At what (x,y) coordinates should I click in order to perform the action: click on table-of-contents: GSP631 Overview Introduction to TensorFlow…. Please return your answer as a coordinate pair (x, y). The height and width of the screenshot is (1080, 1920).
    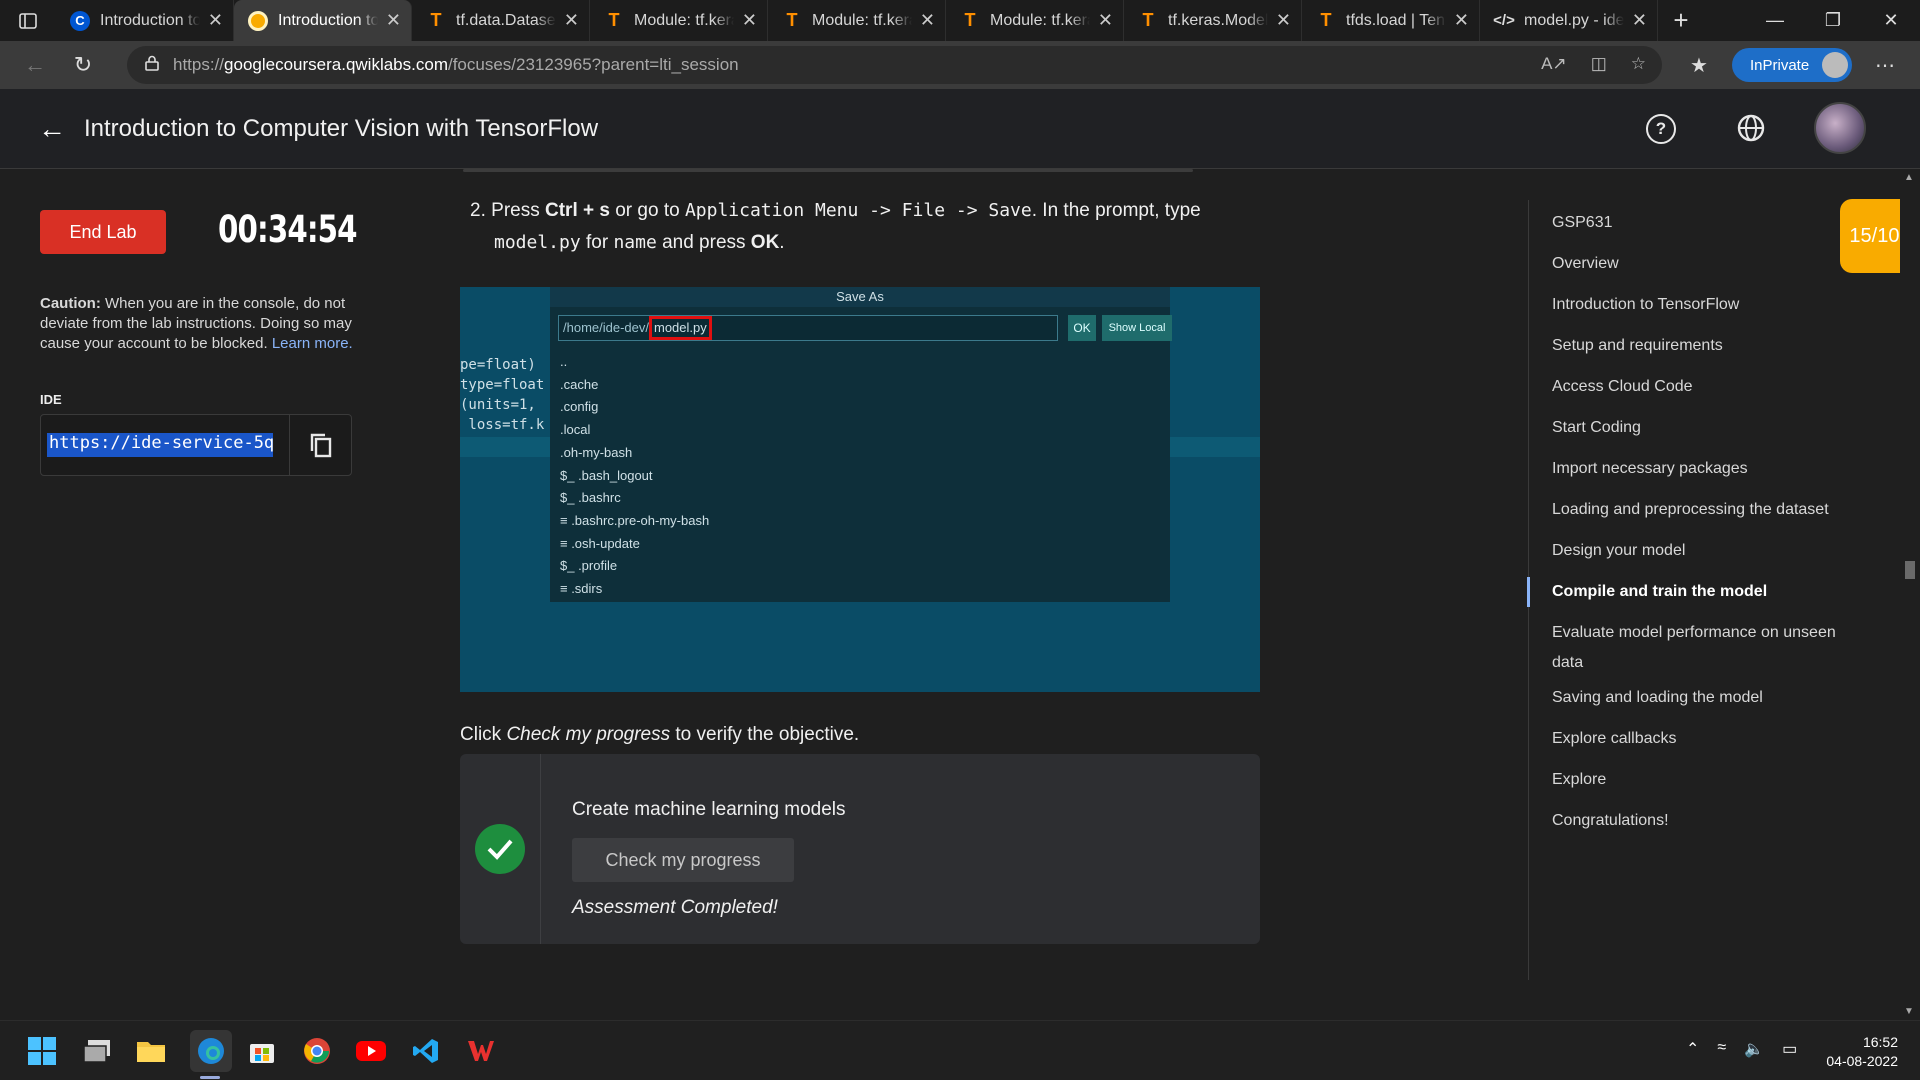
    Looking at the image, I should click on (1713, 590).